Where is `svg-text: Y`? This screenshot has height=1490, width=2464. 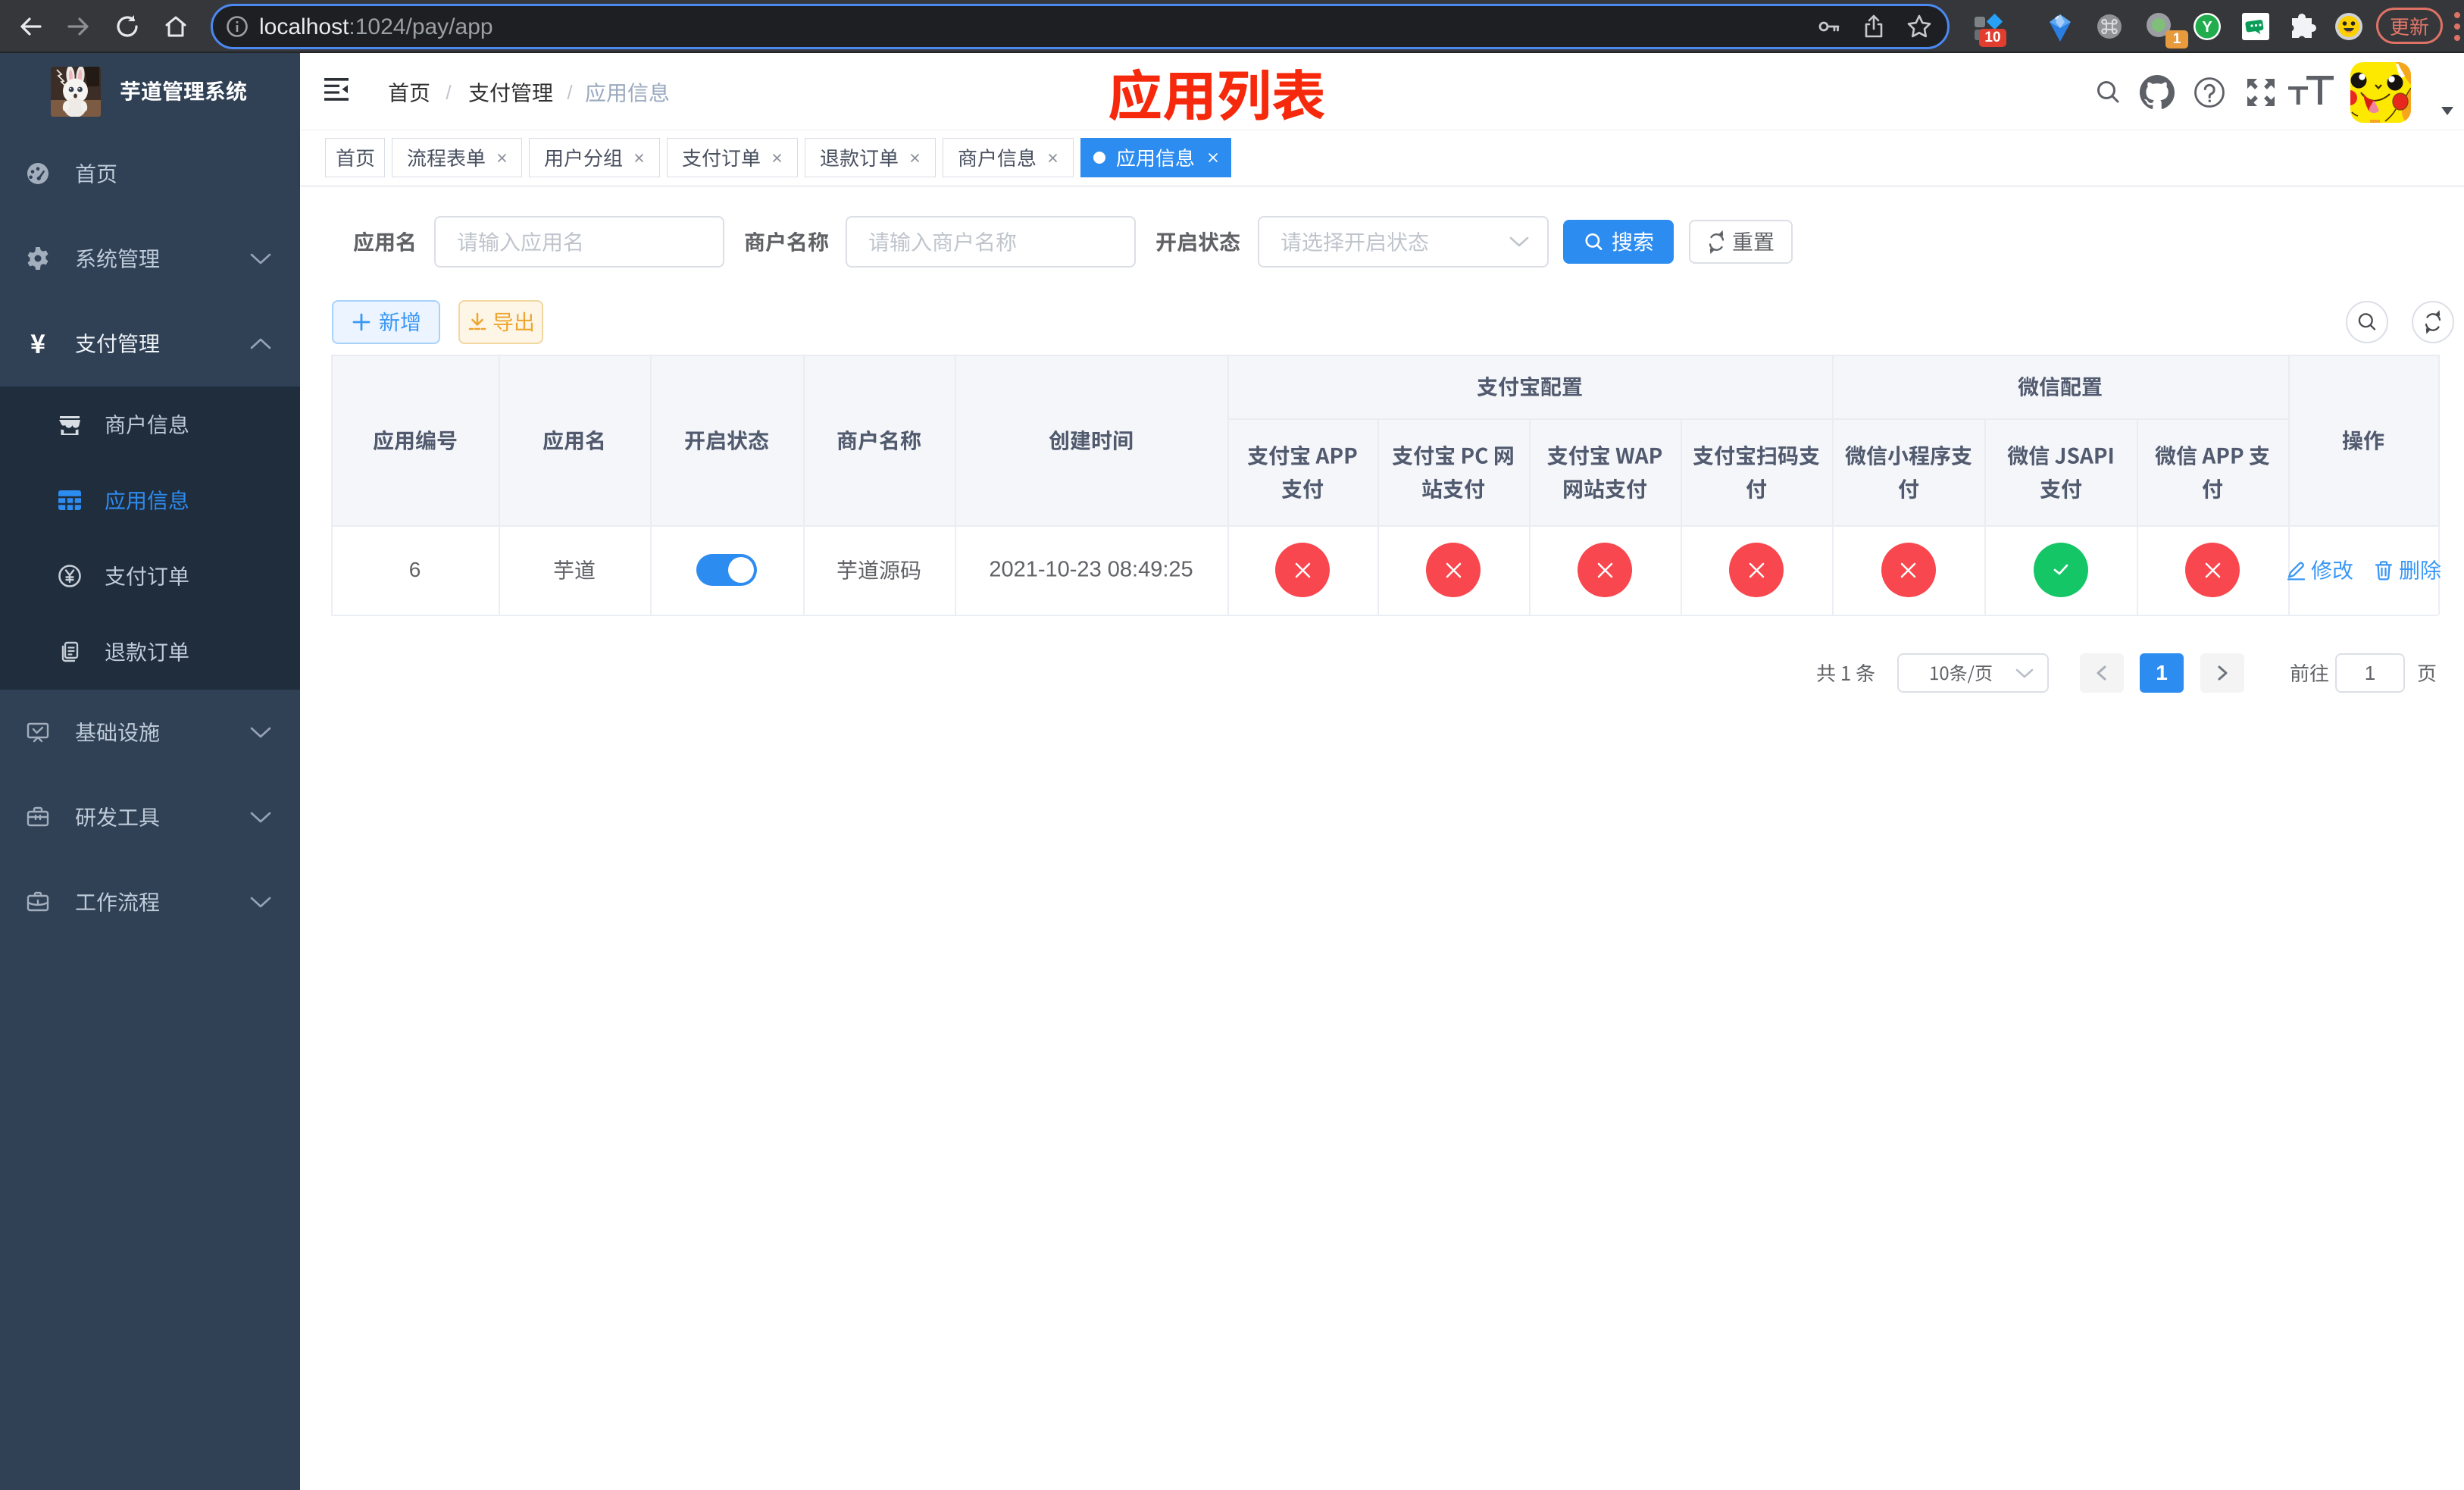 svg-text: Y is located at coordinates (2207, 28).